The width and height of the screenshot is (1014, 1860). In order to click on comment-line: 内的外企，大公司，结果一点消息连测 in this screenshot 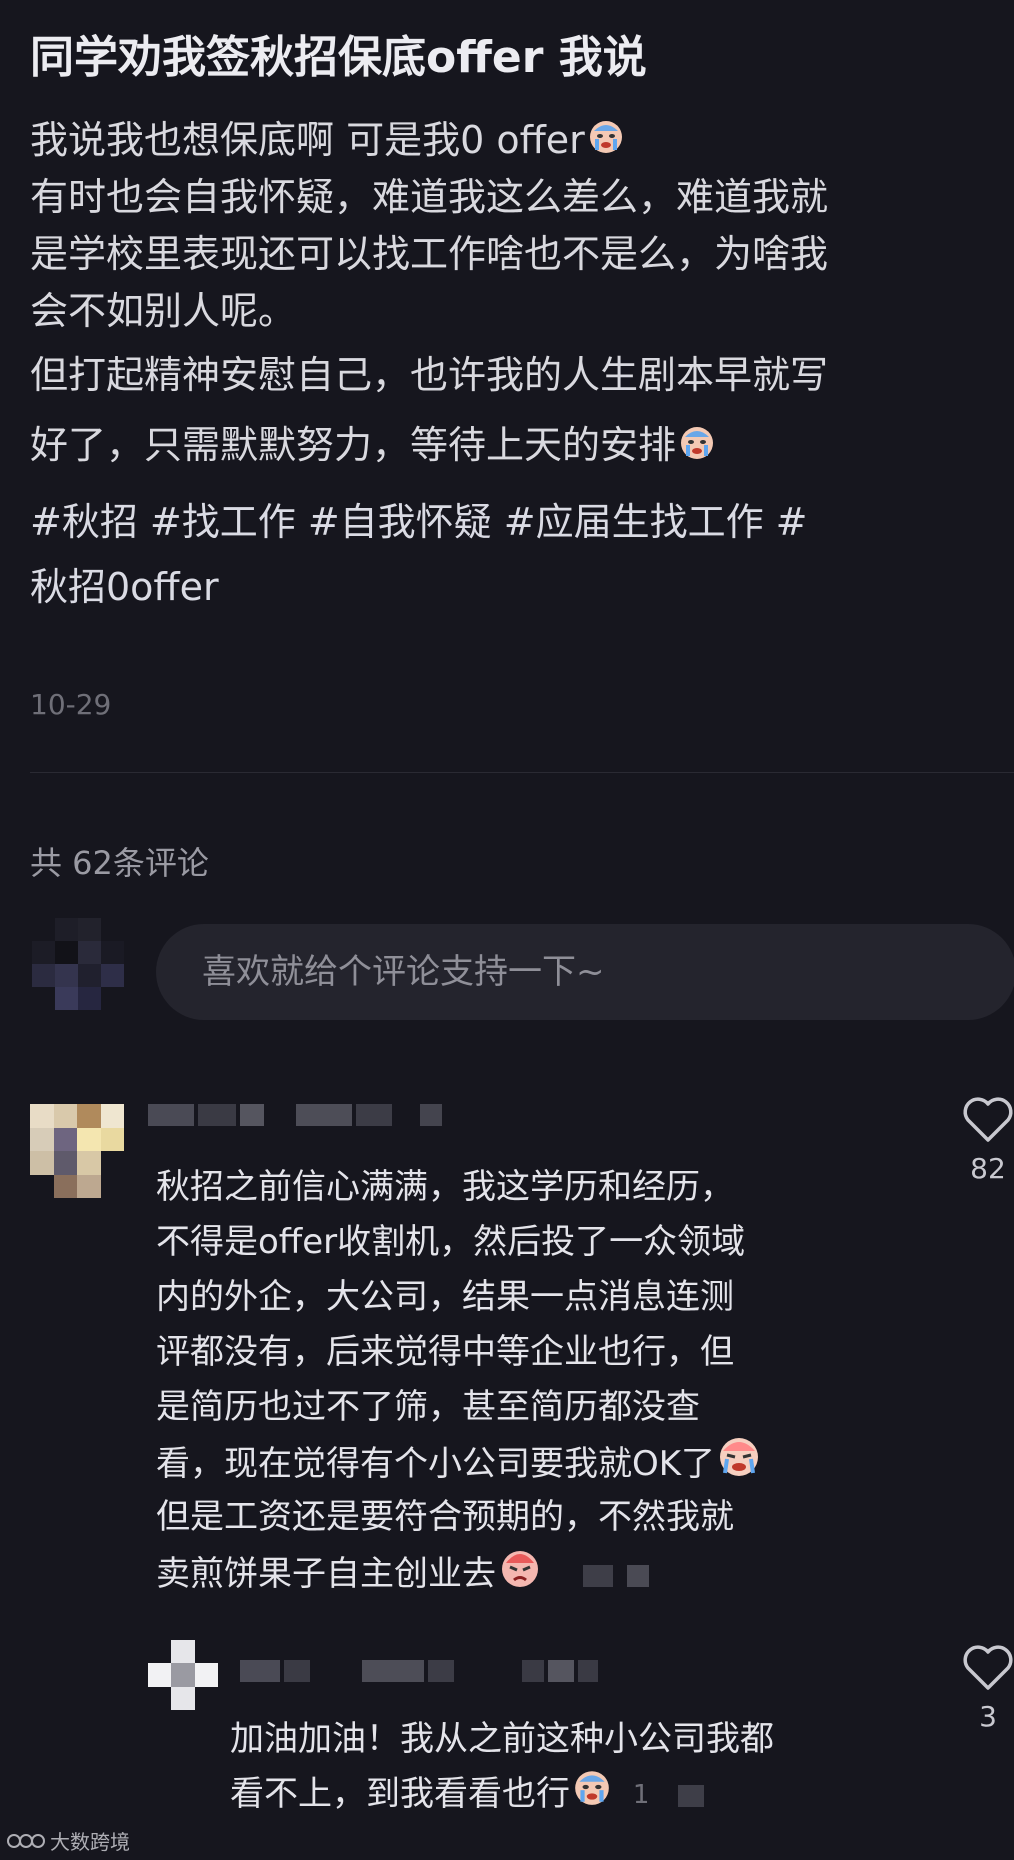, I will do `click(445, 1297)`.